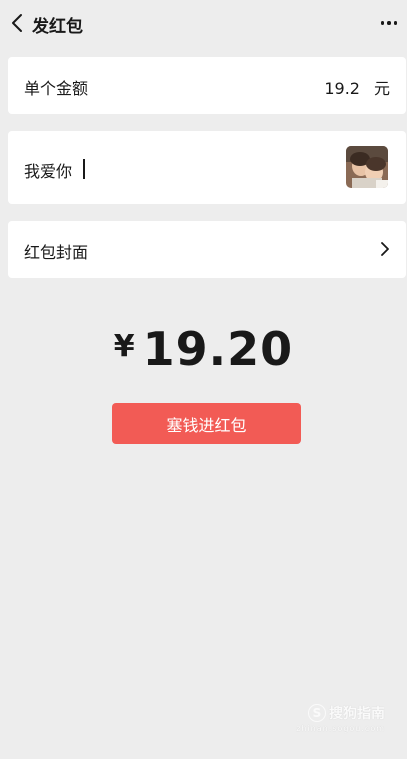 The image size is (407, 759). I want to click on total-amount-value: 19.20, so click(218, 349).